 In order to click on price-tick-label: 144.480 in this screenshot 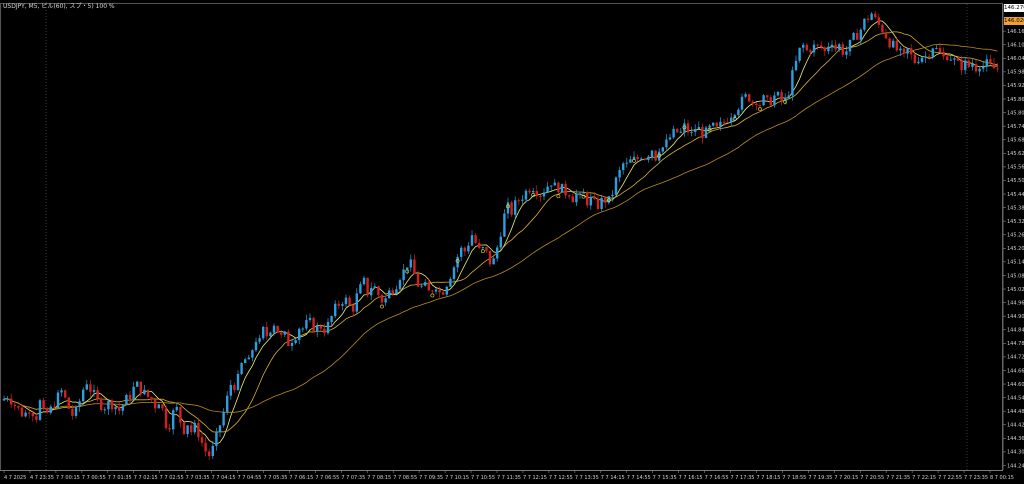, I will do `click(1015, 412)`.